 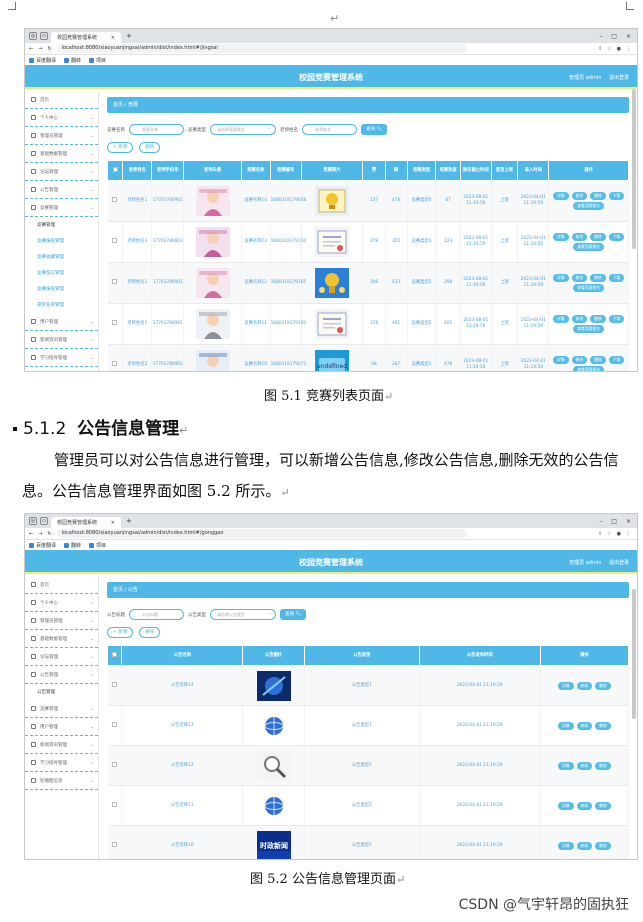 I want to click on logout-link: 退出登录, so click(x=619, y=563).